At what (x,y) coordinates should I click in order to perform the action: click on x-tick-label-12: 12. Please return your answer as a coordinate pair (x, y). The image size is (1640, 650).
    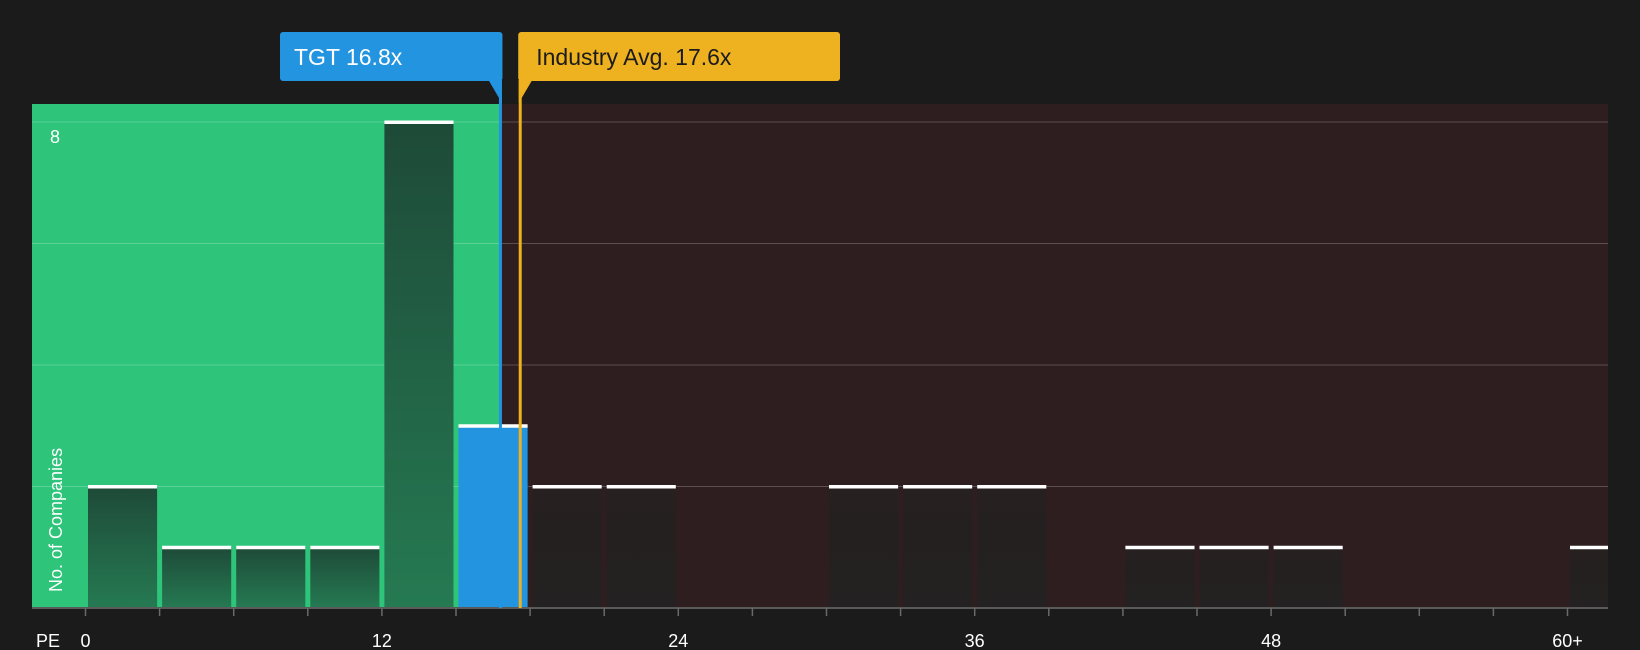
    Looking at the image, I should click on (382, 640).